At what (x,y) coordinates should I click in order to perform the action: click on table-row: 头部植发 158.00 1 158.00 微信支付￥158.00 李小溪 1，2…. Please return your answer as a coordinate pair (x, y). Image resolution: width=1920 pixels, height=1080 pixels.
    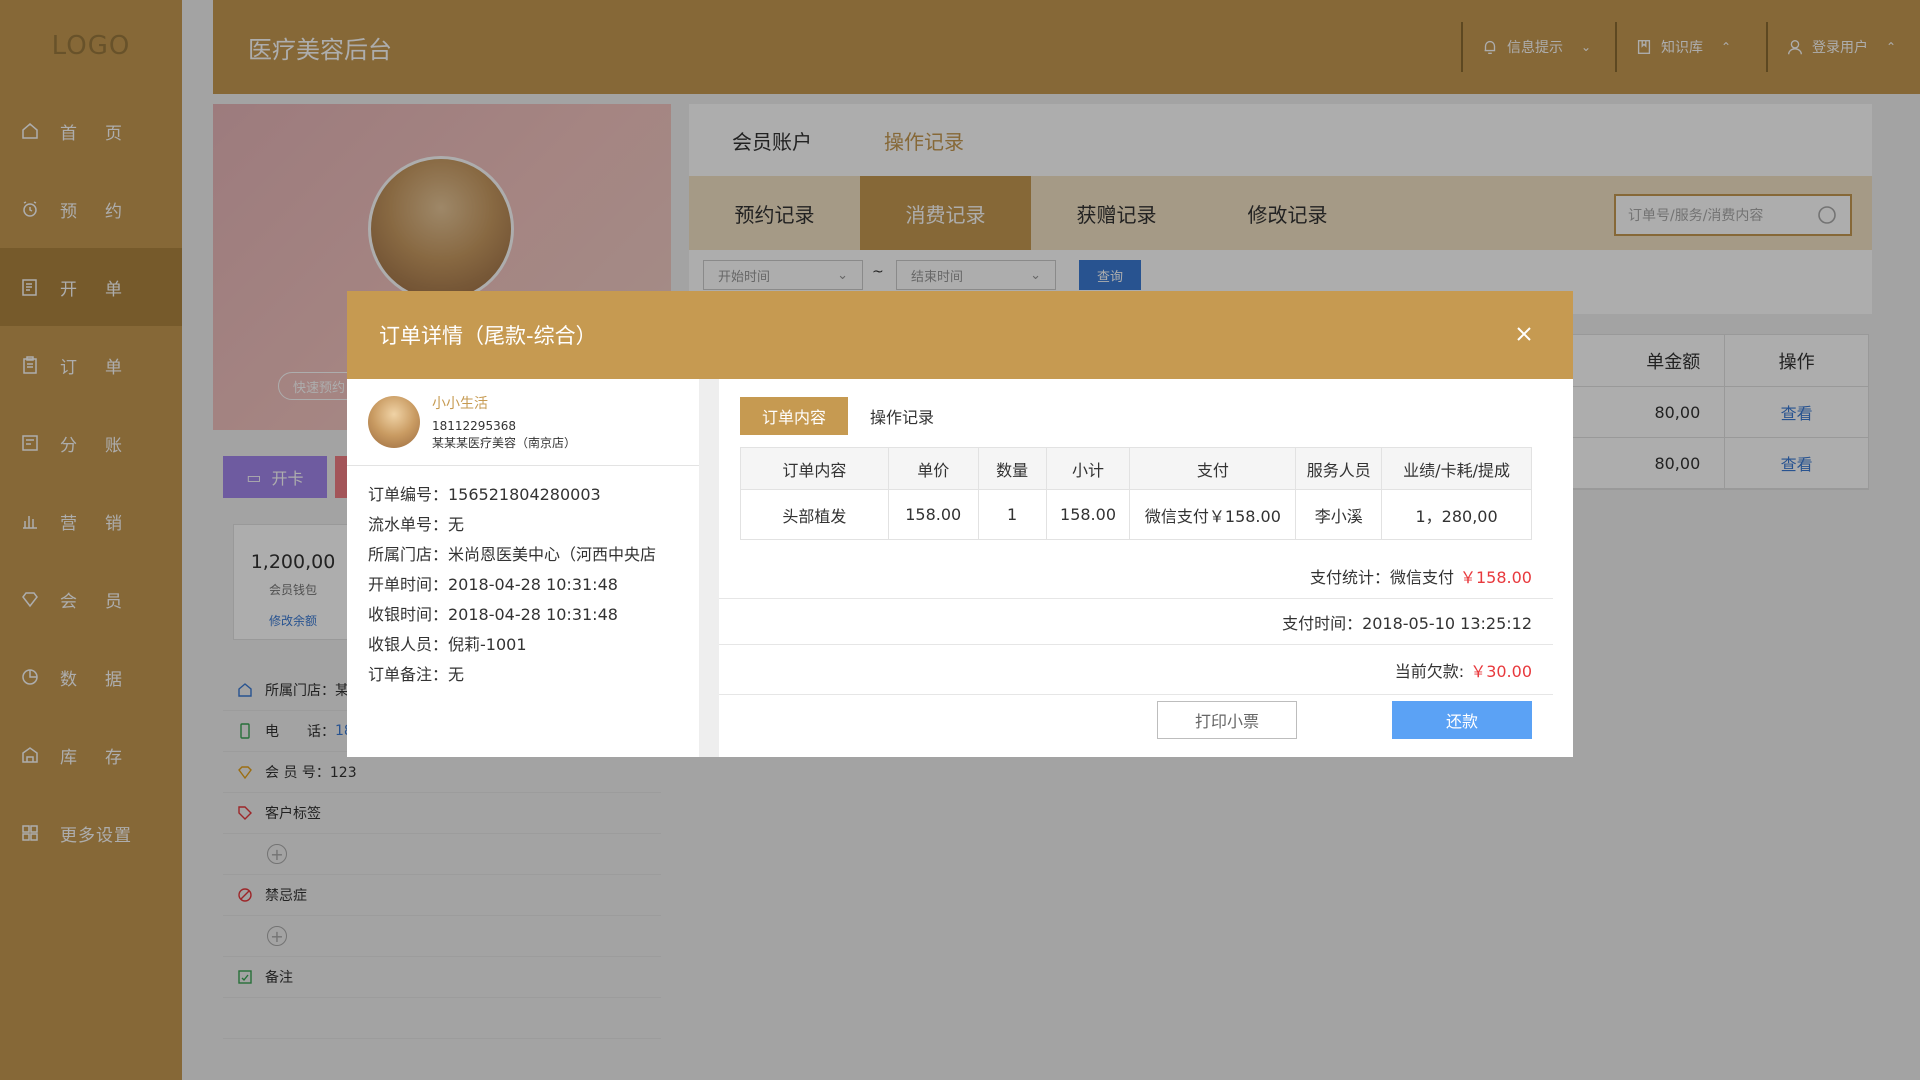
    Looking at the image, I should click on (1136, 514).